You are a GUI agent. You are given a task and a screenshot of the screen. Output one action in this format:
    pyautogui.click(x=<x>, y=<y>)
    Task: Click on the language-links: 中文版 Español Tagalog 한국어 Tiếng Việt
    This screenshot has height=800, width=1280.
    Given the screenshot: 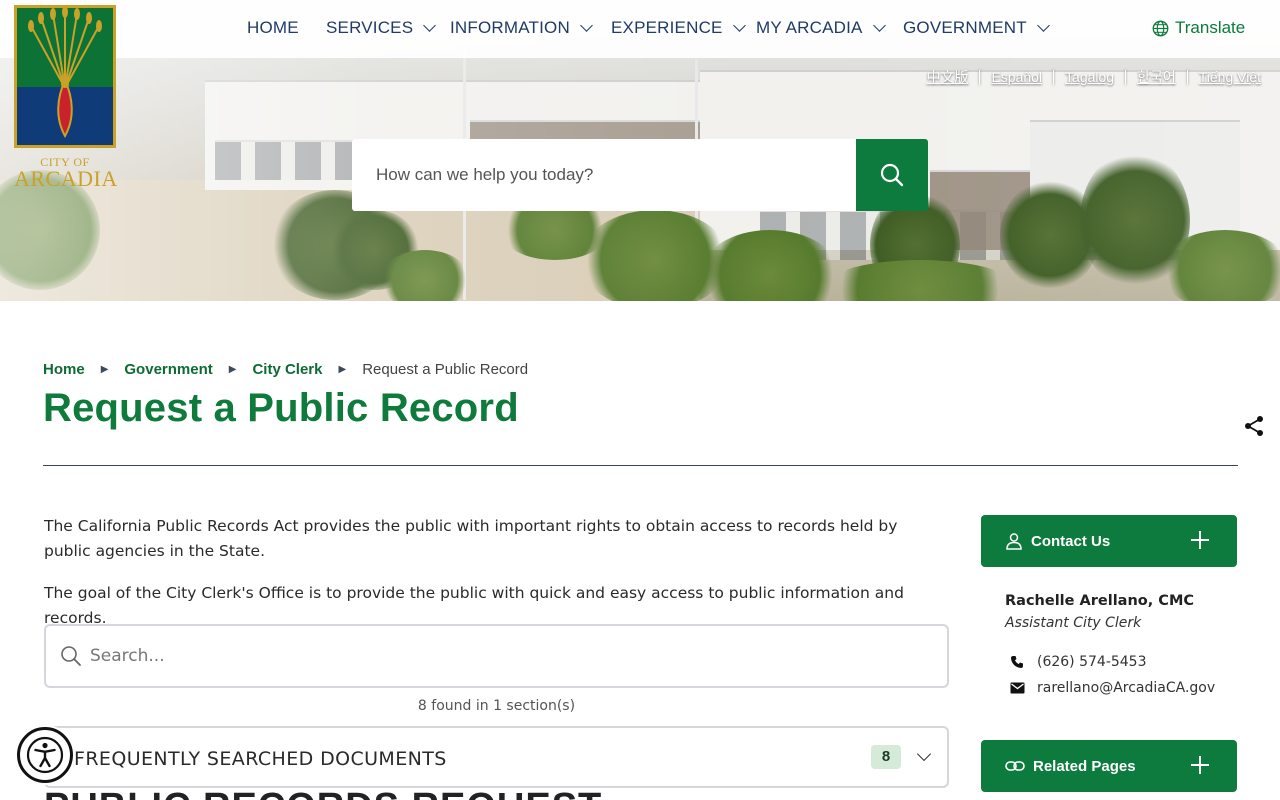 What is the action you would take?
    pyautogui.click(x=1088, y=77)
    